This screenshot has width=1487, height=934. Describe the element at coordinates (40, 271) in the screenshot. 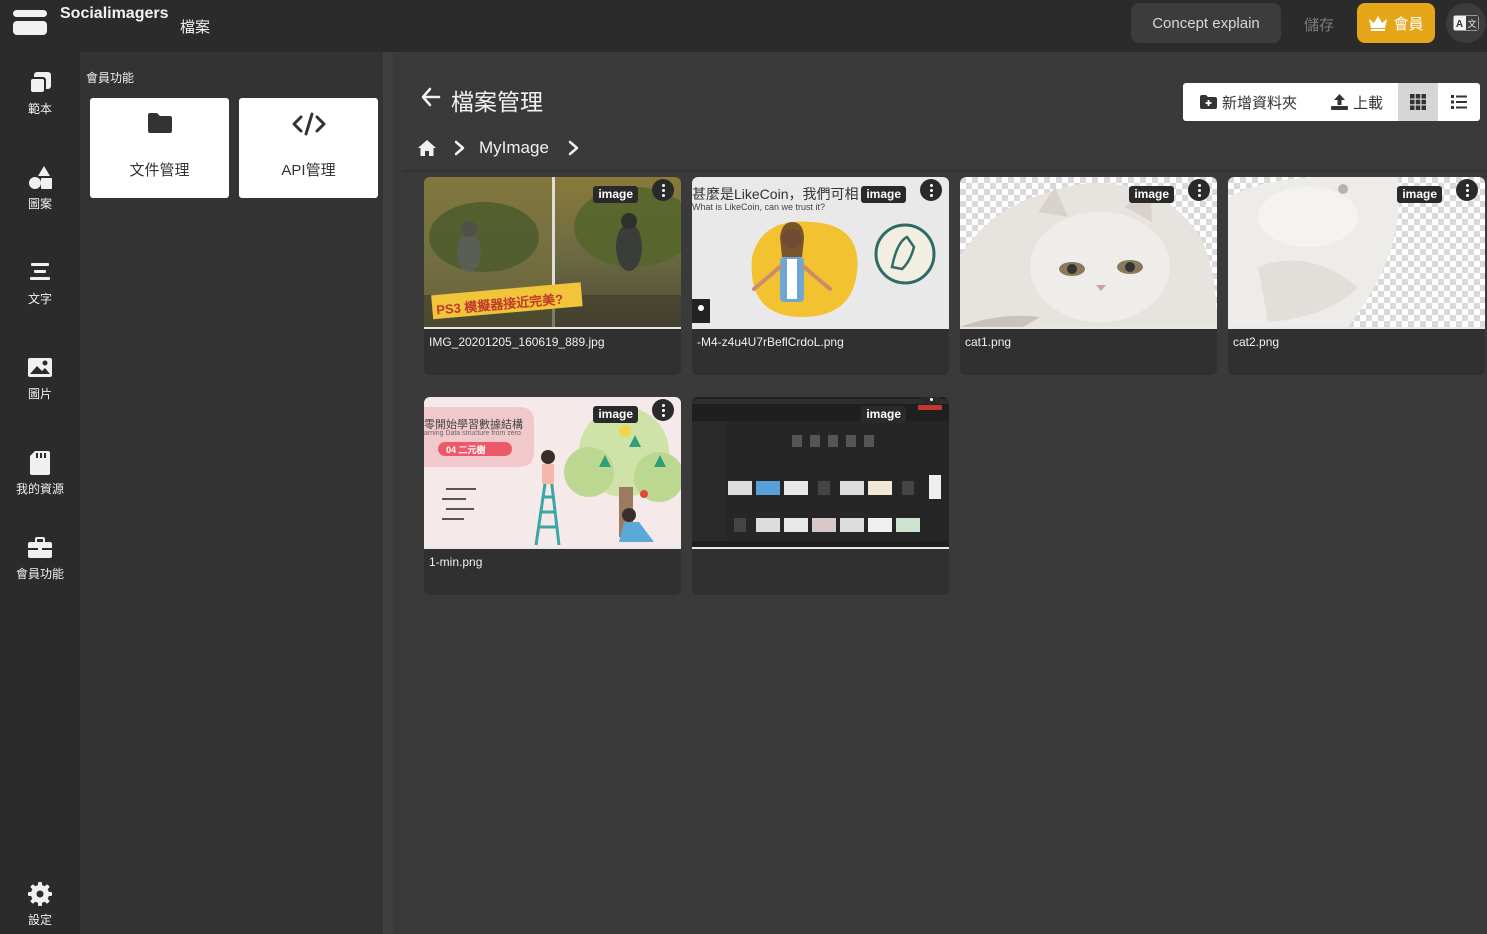

I see `text-icon` at that location.